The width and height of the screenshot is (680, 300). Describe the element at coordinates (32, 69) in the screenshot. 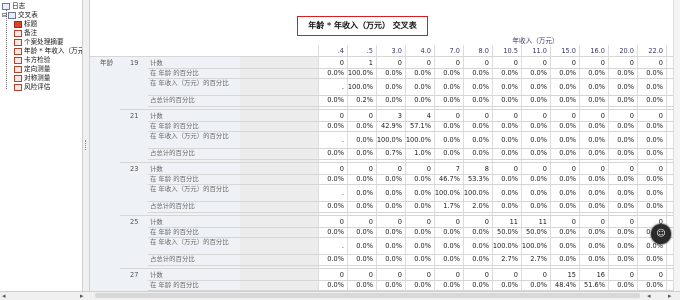

I see `tree-item-directional-measures: 定向测量` at that location.